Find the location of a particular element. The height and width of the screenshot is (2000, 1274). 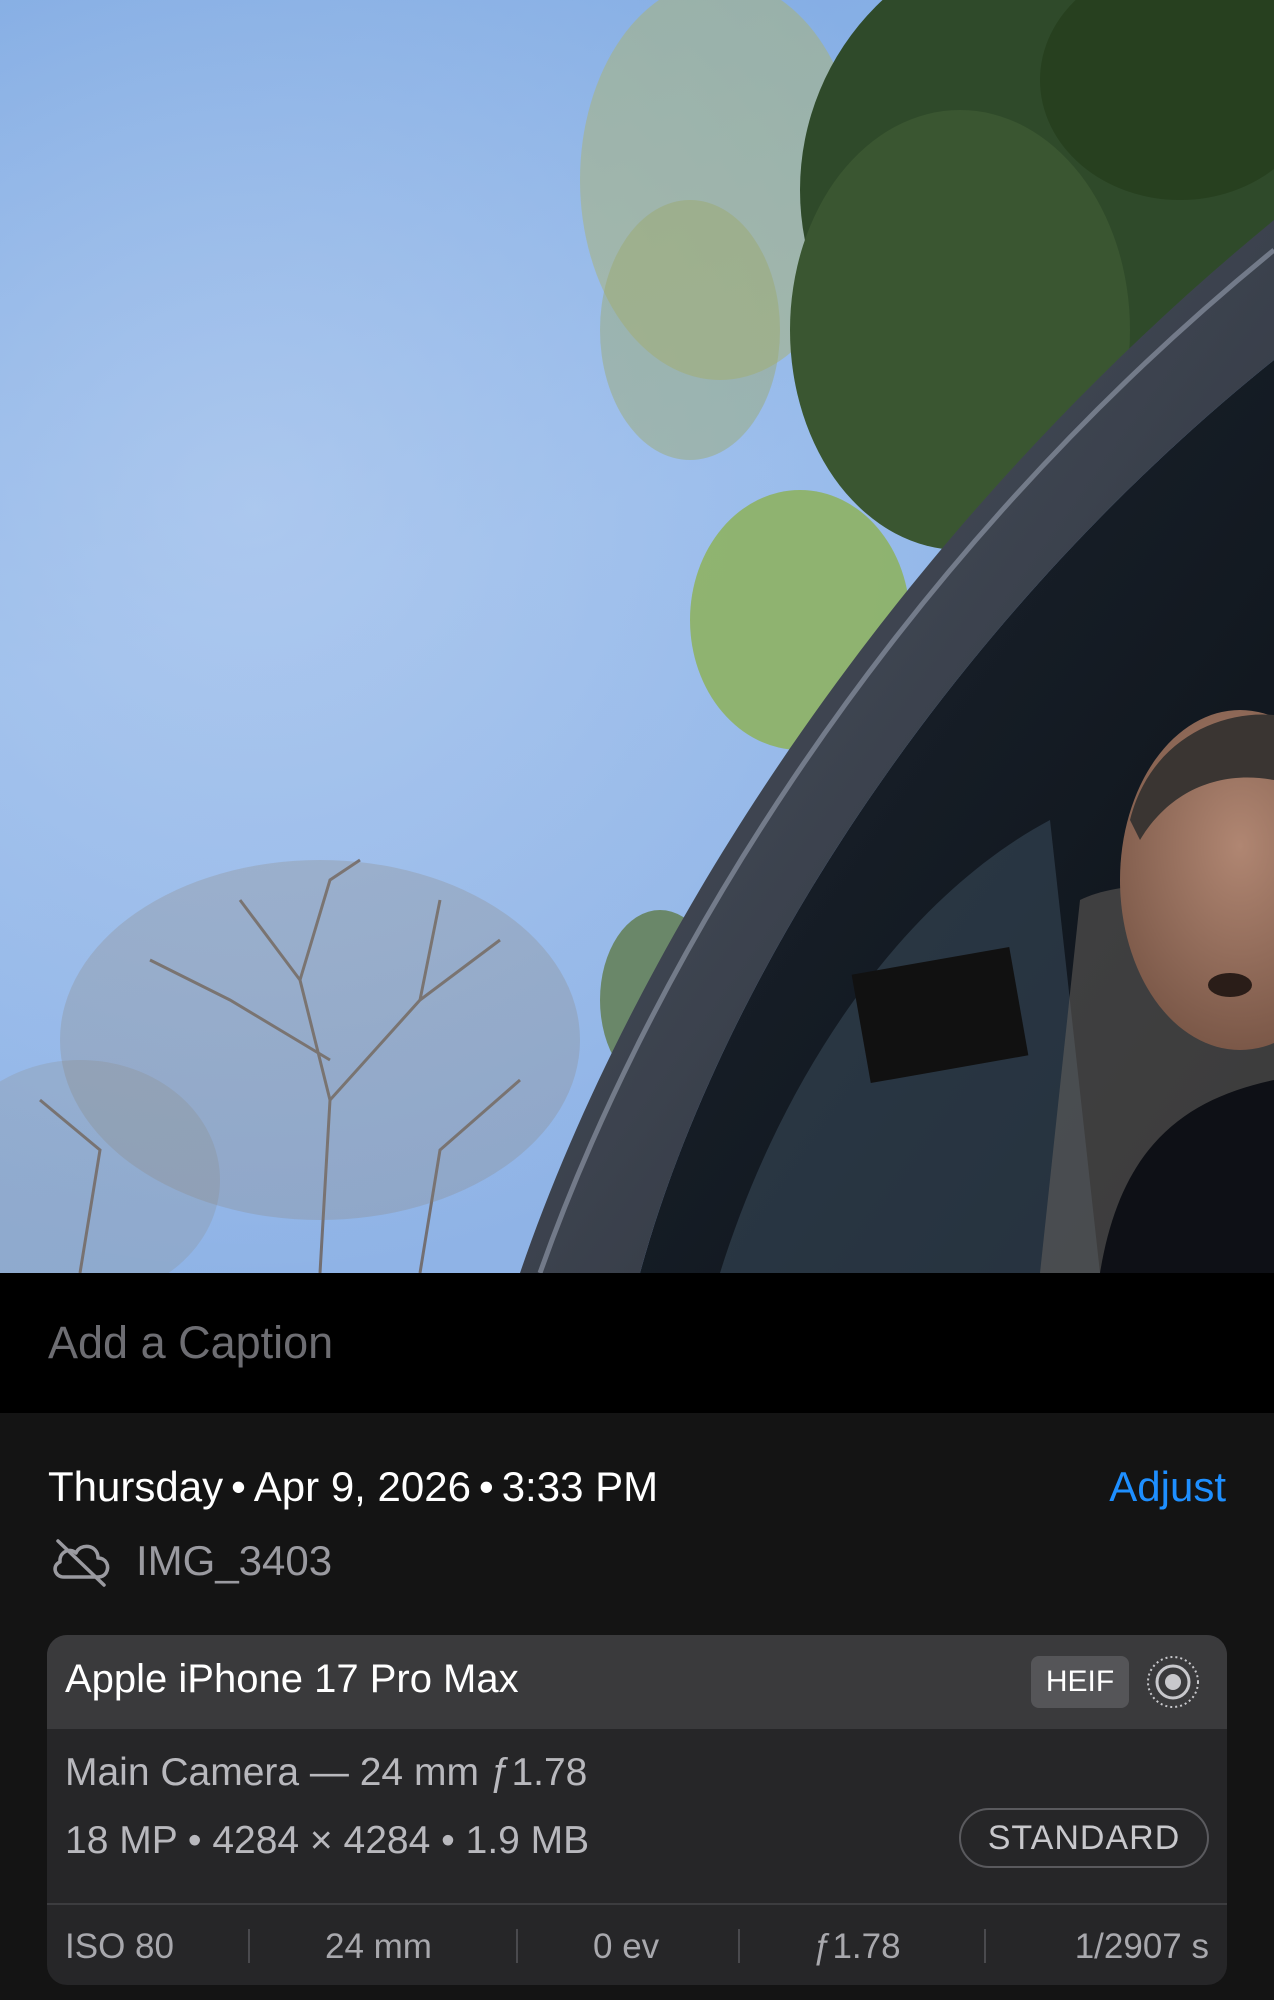

format-badge: HEIF is located at coordinates (1080, 1682).